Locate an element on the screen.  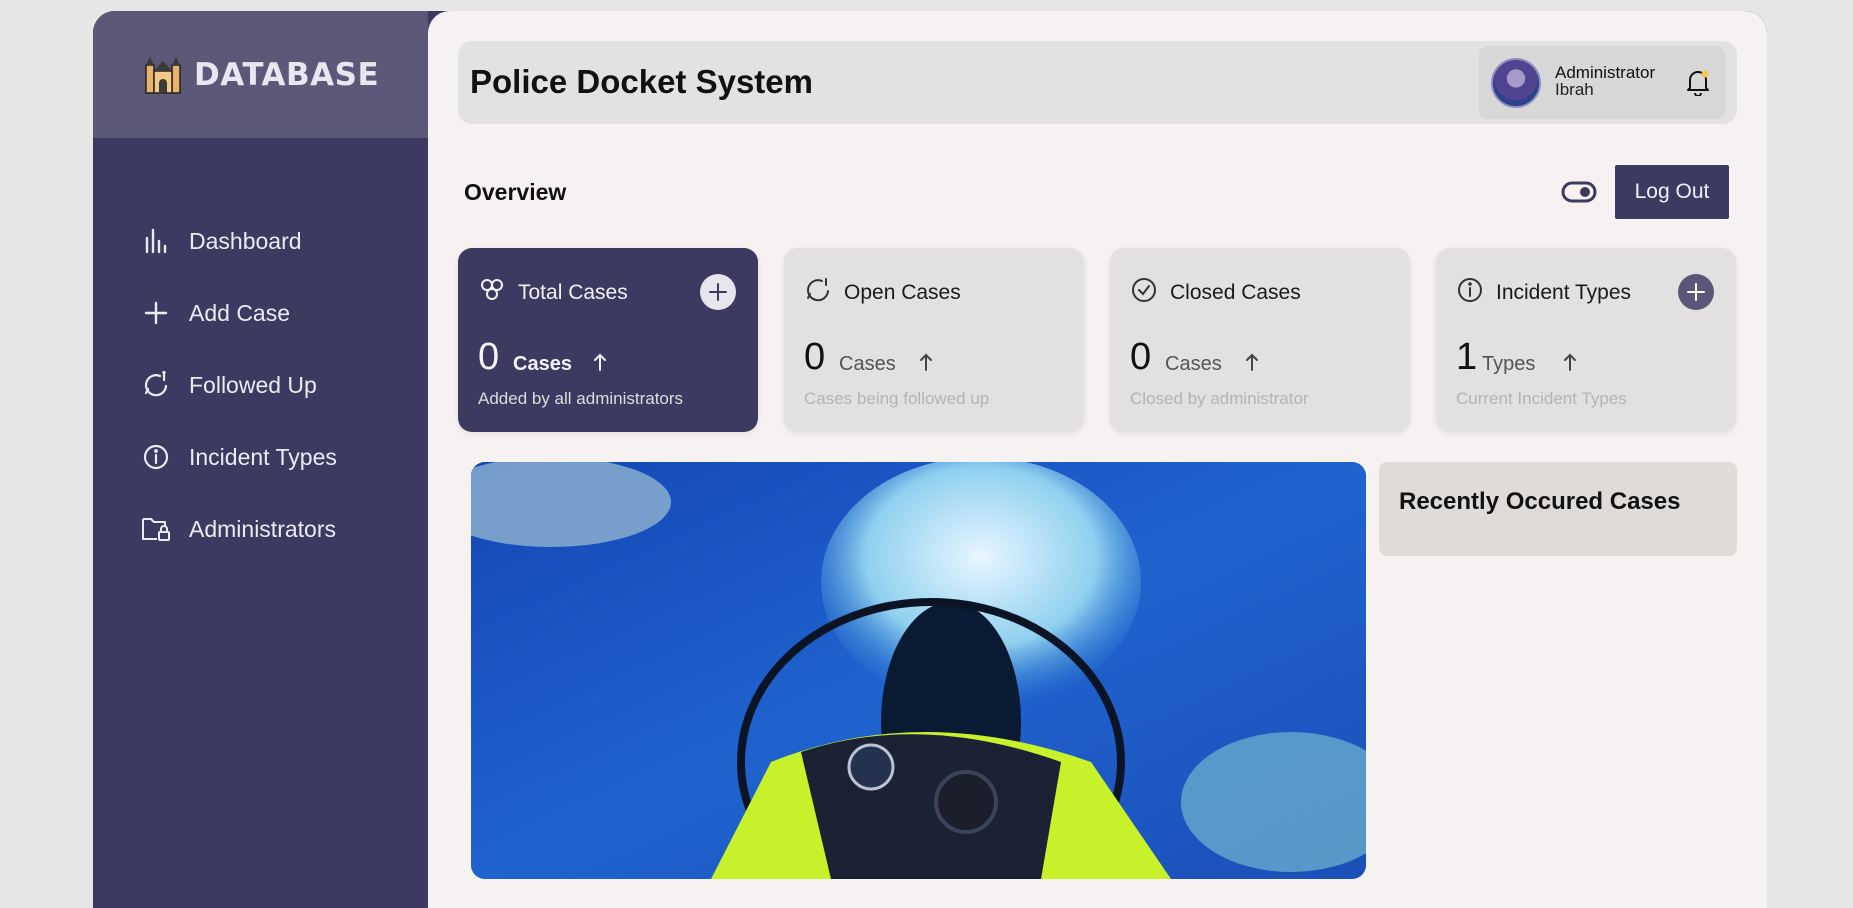
recent-cases-title: Recently Occured Cases is located at coordinates (1540, 501).